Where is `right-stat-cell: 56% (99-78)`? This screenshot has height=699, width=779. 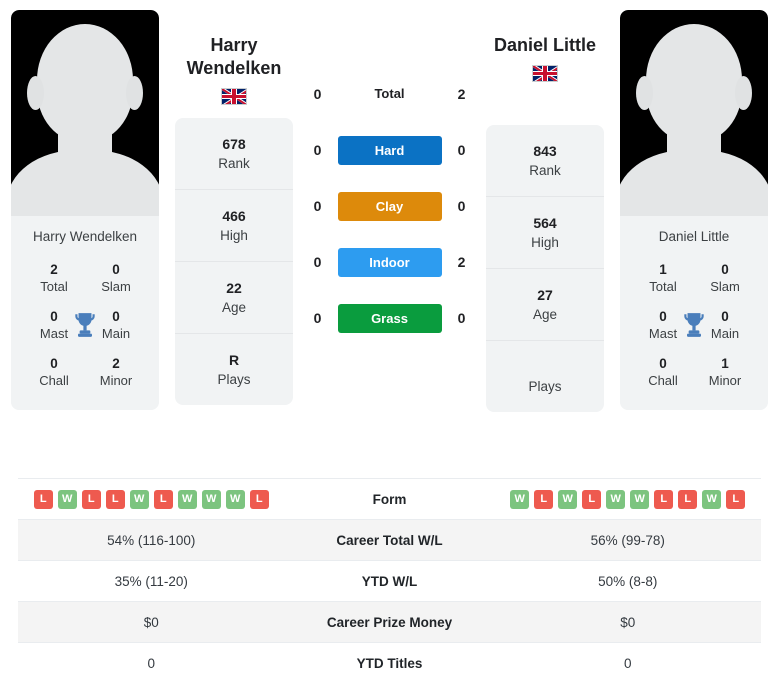 right-stat-cell: 56% (99-78) is located at coordinates (627, 540).